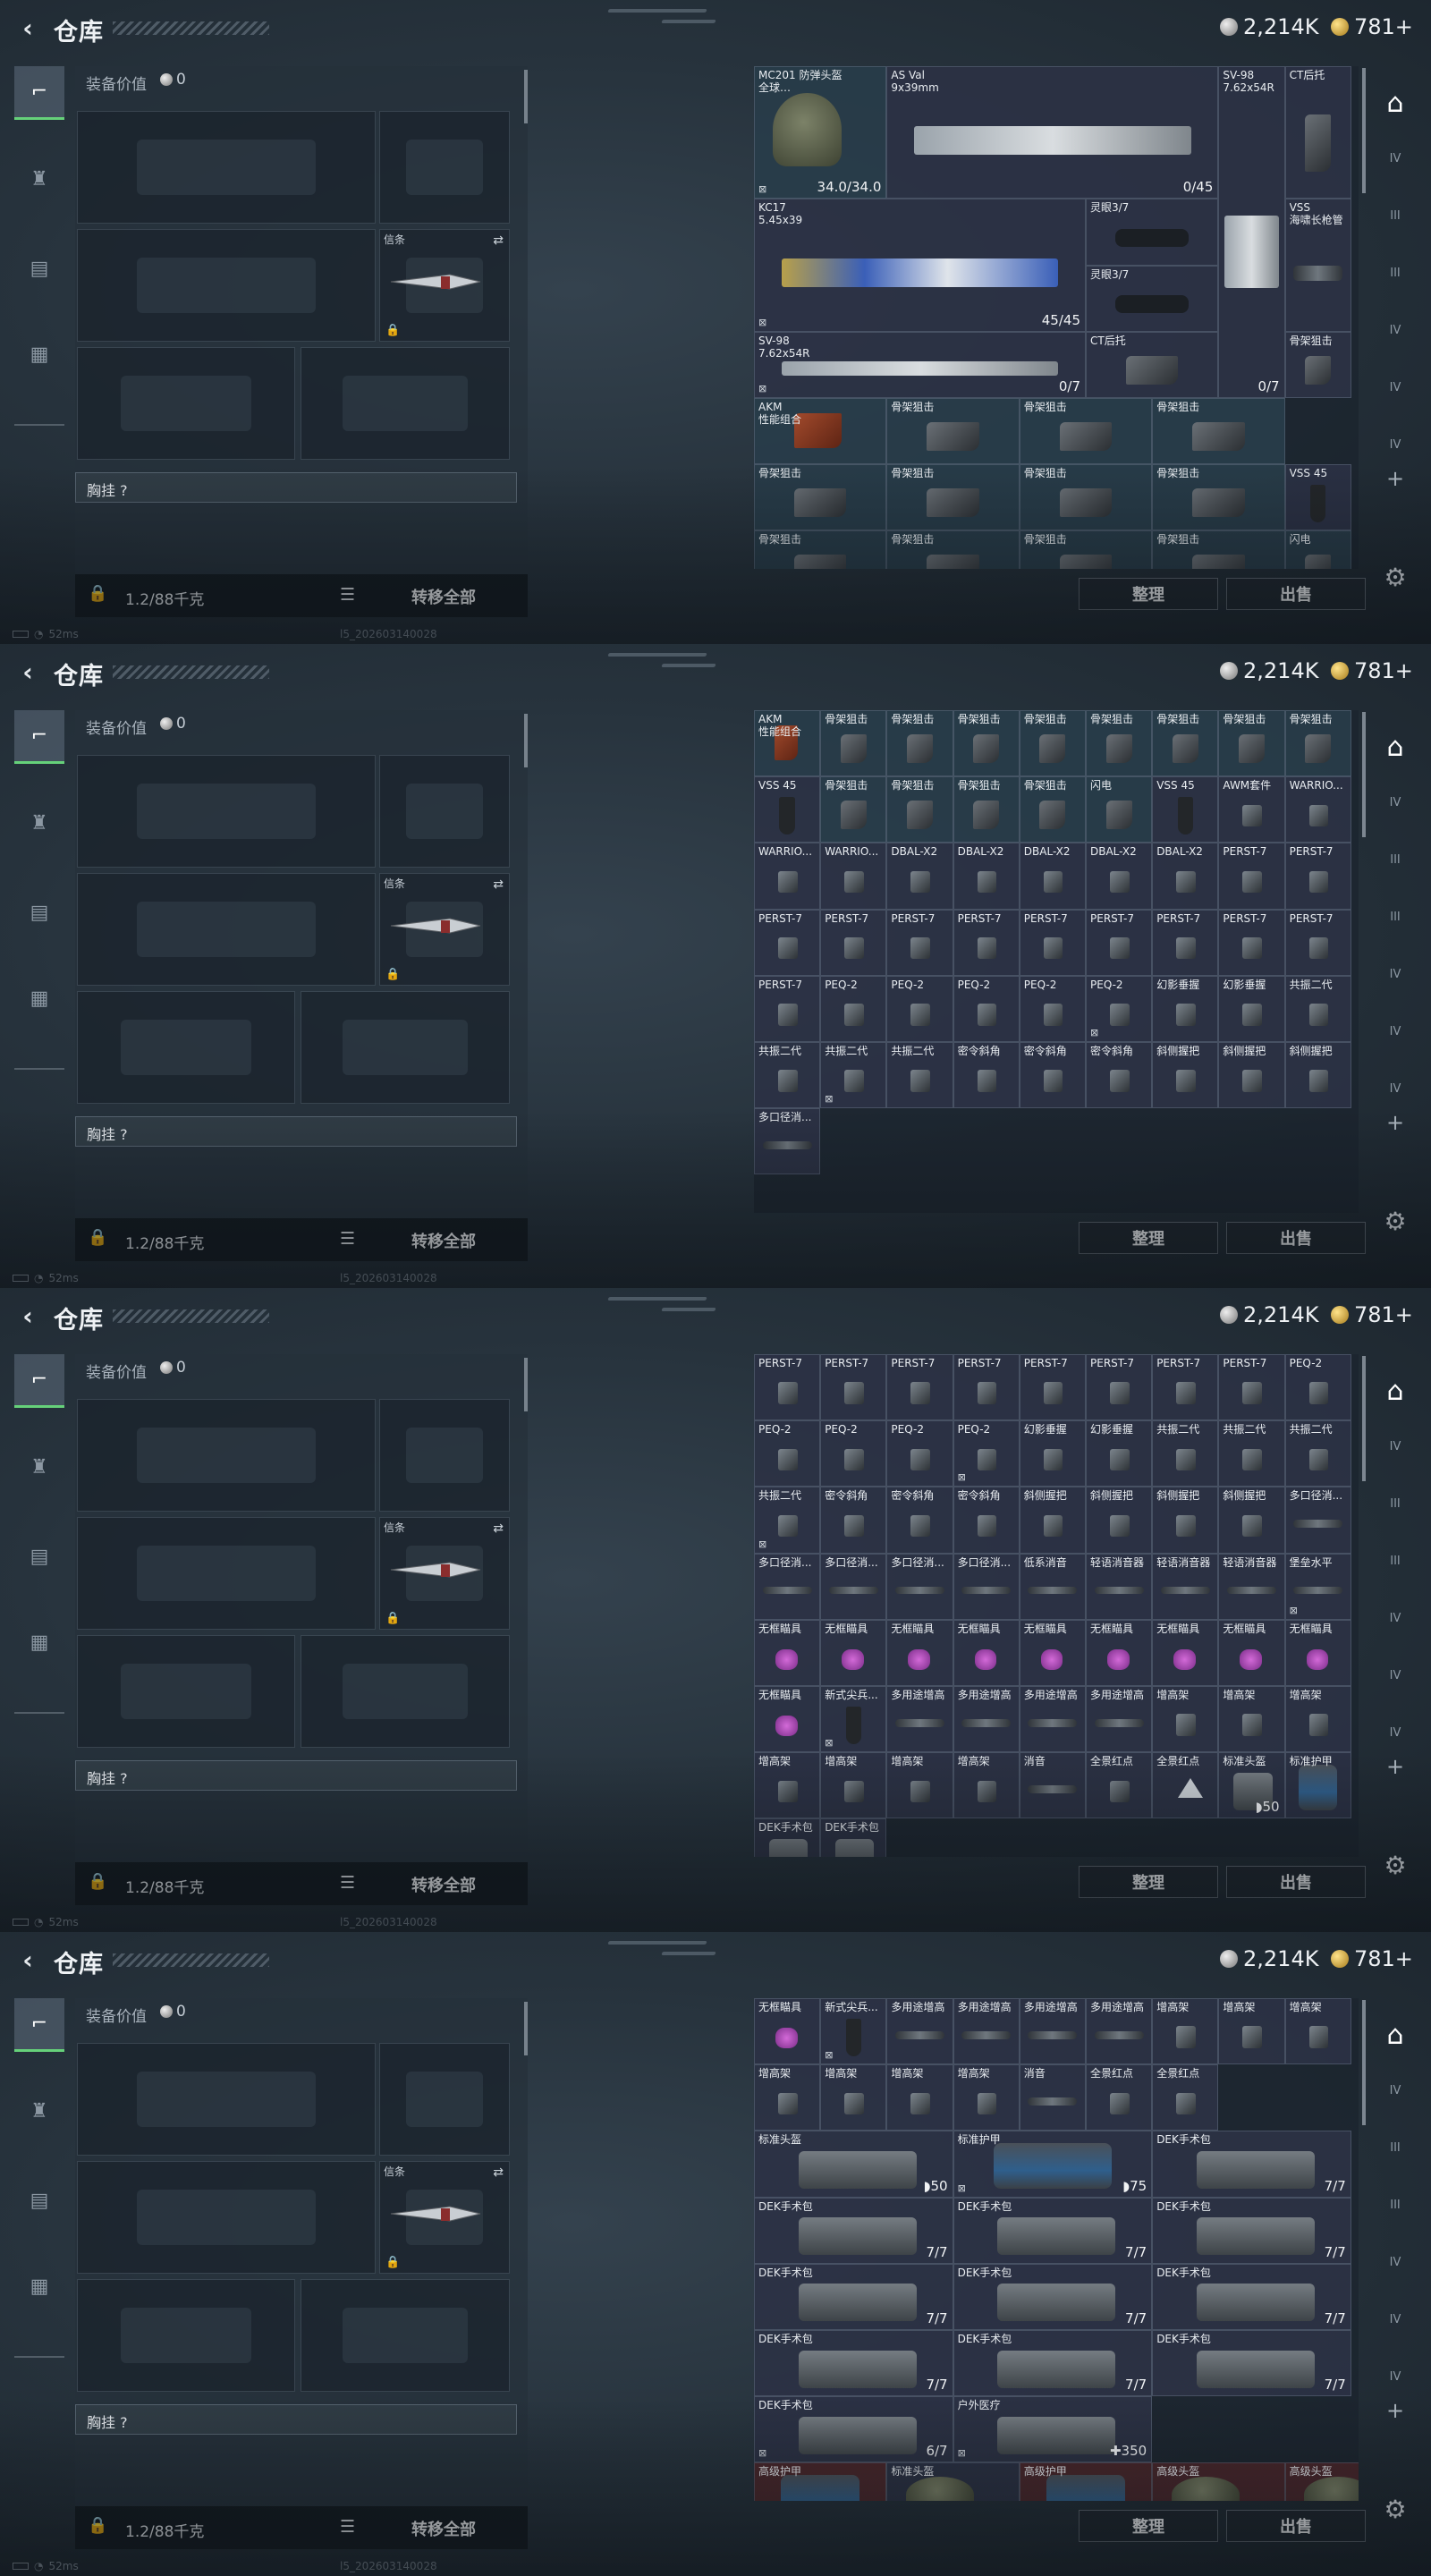 This screenshot has width=1431, height=2576. I want to click on item-cell: 幻影垂握, so click(1252, 1008).